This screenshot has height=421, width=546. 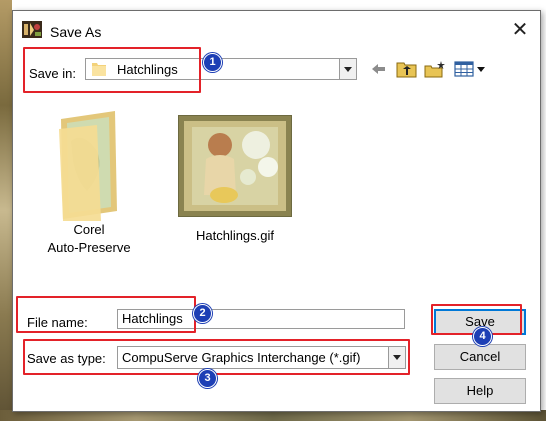 I want to click on callout-badge-3: 3, so click(x=207, y=378).